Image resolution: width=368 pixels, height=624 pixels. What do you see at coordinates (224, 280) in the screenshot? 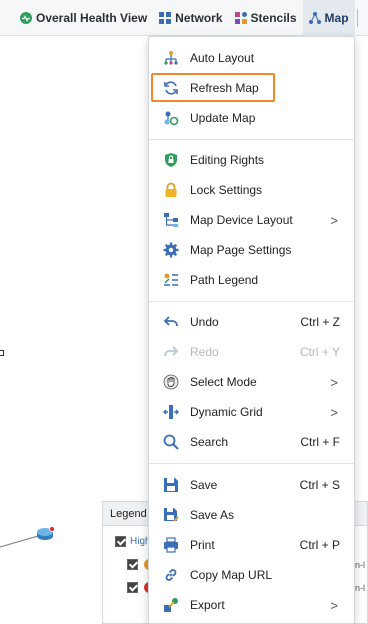
I see `menu-item-label: Path Legend` at bounding box center [224, 280].